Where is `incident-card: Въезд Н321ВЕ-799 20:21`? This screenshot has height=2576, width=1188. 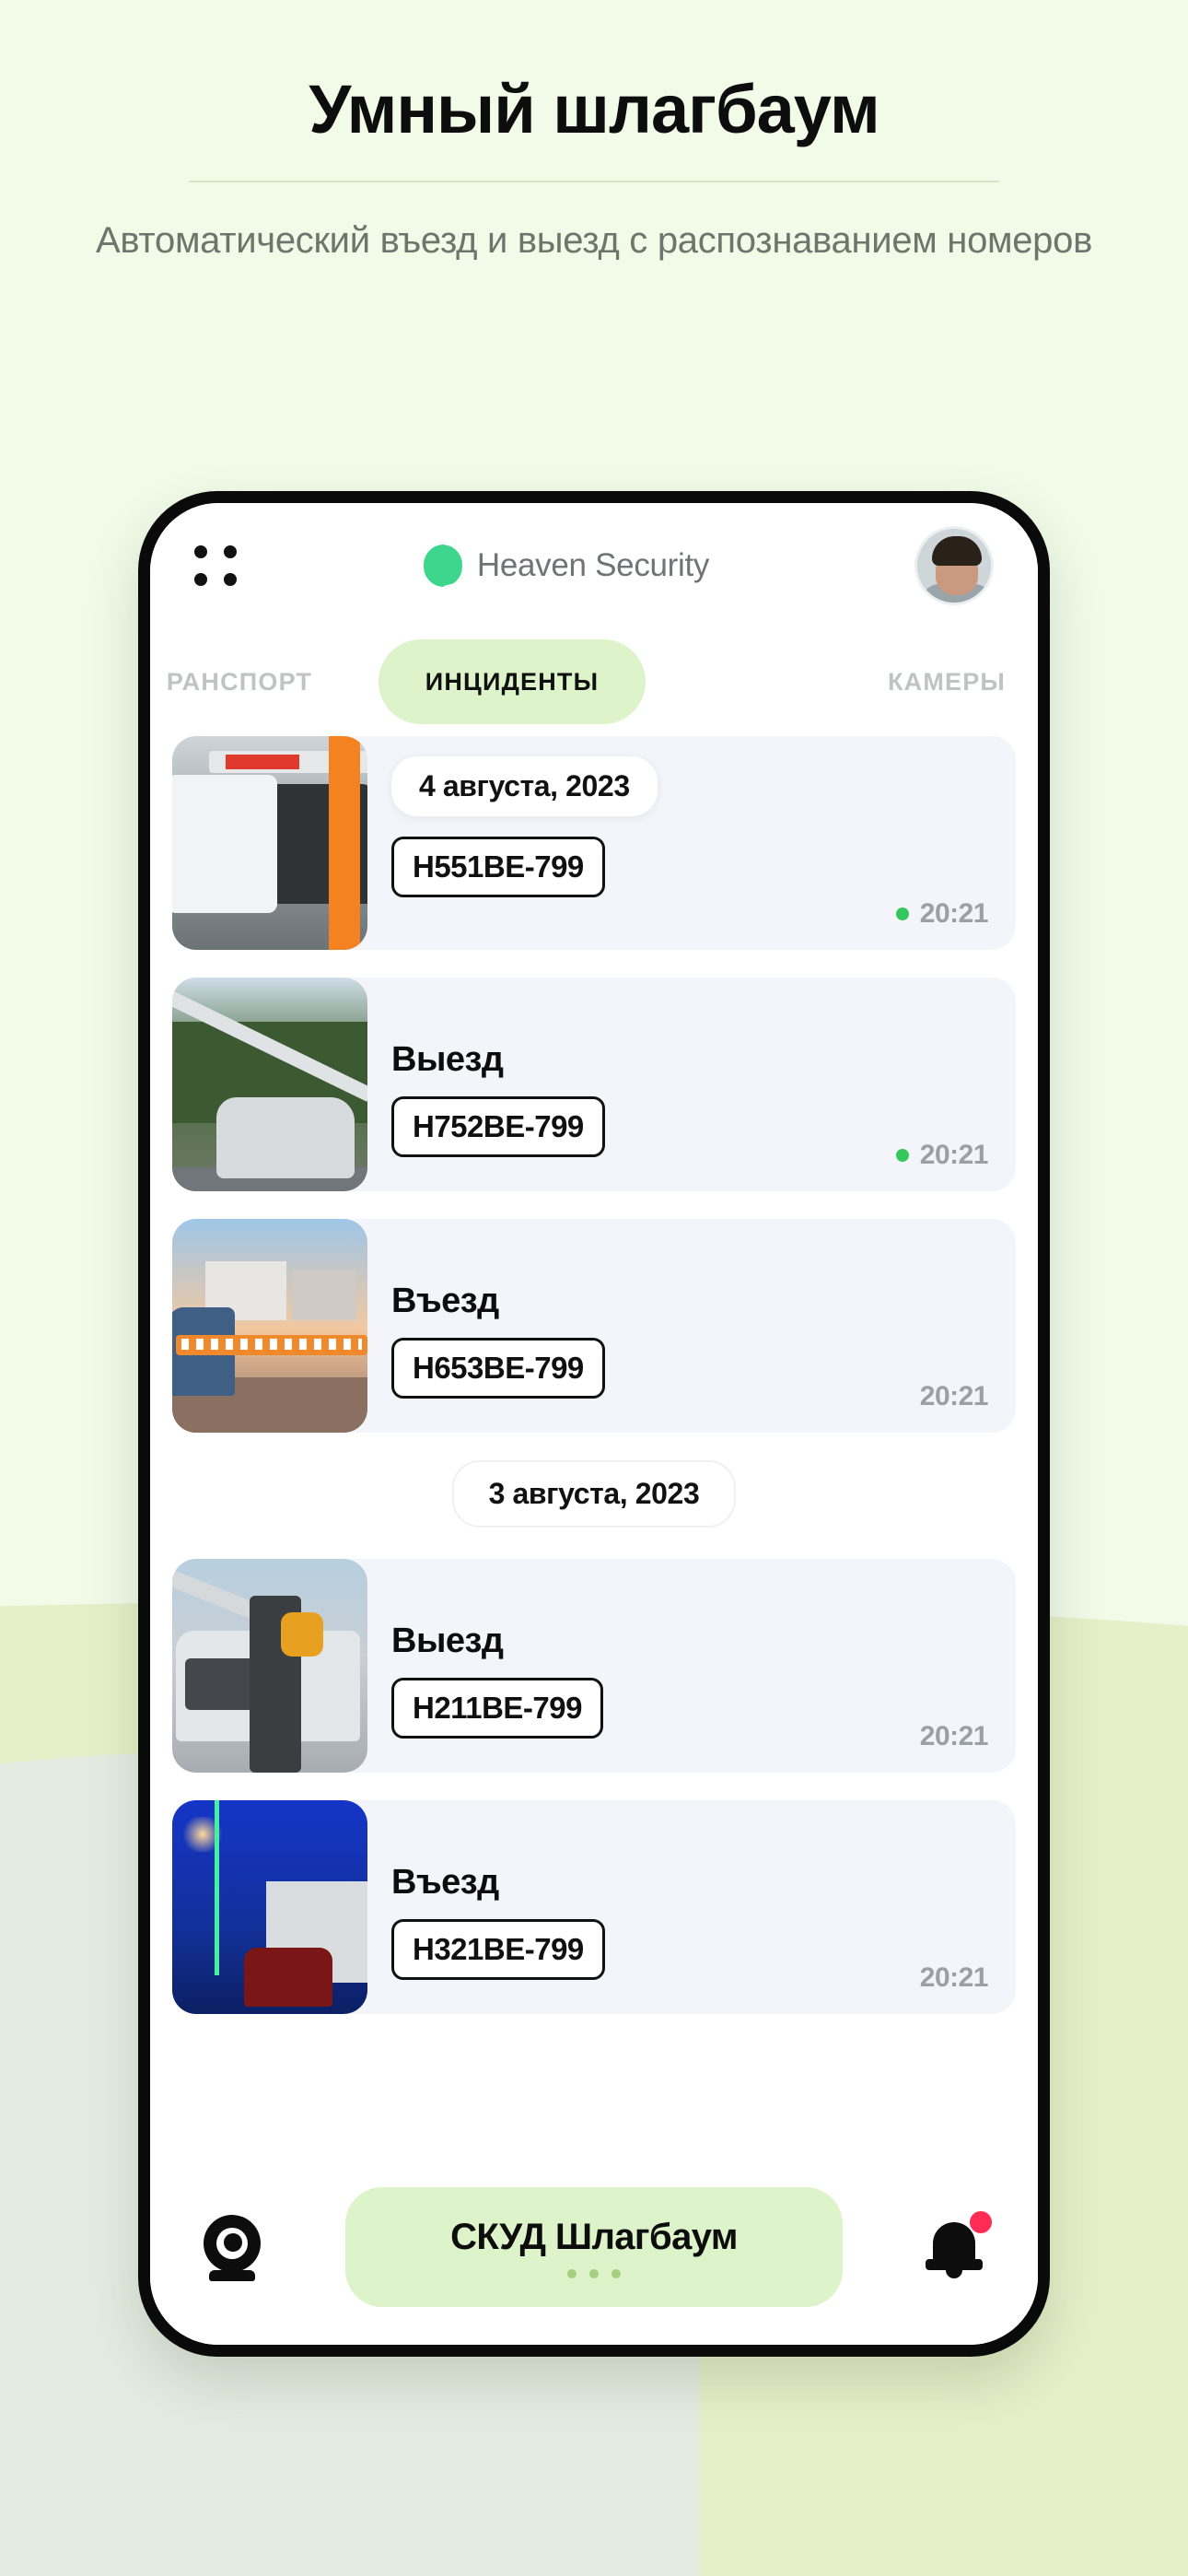 incident-card: Въезд Н321ВЕ-799 20:21 is located at coordinates (594, 1907).